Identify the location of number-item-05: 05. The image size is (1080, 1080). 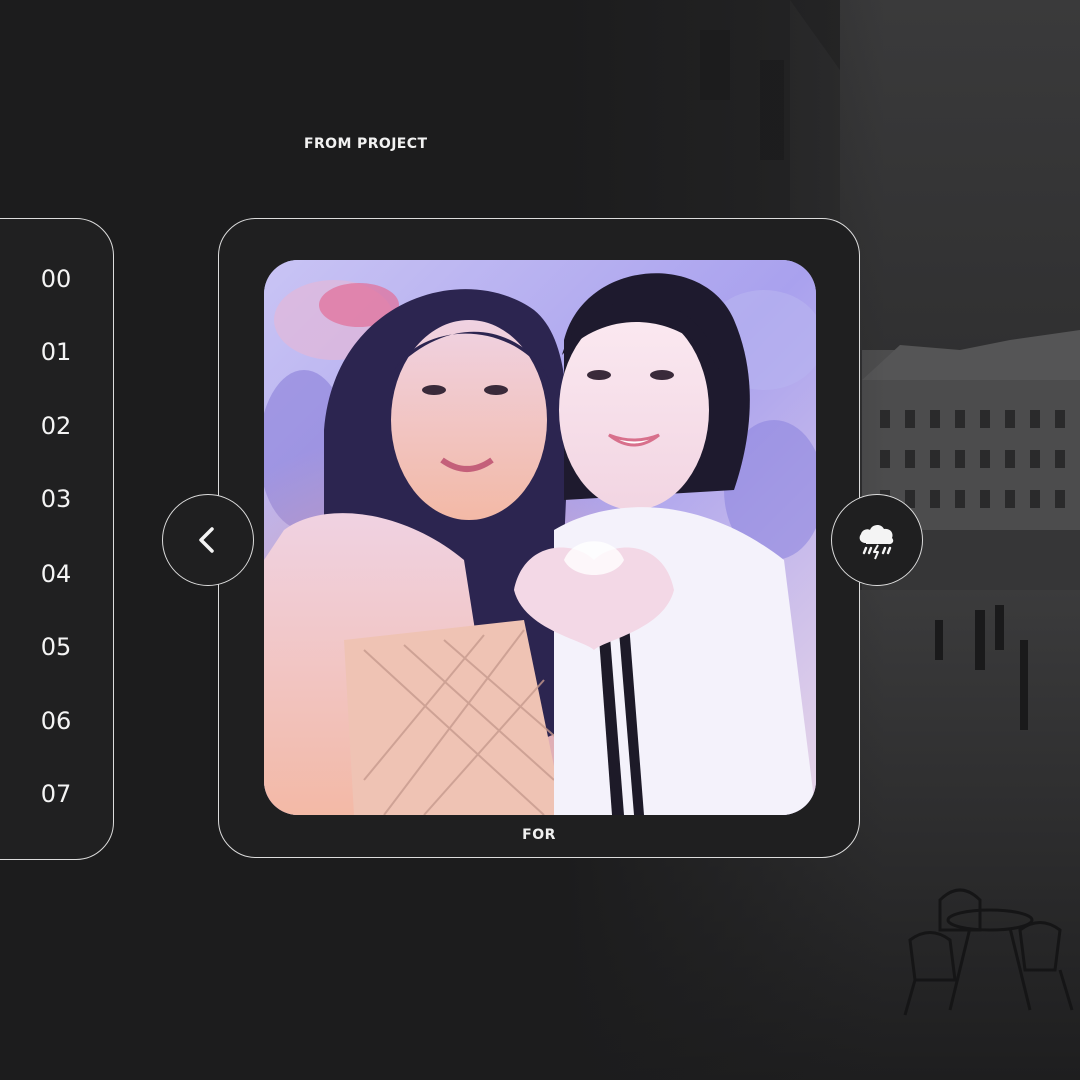
(56, 647).